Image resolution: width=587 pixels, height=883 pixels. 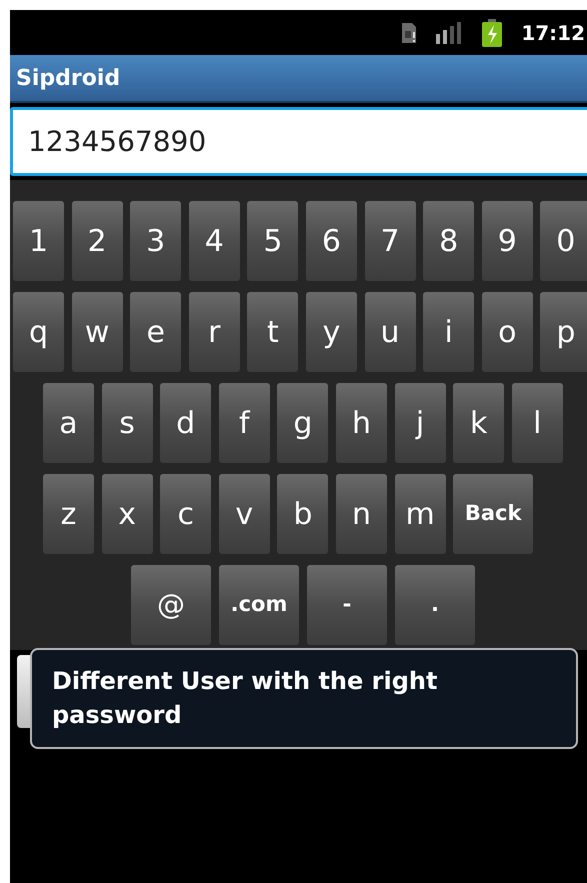 I want to click on signal-icon, so click(x=449, y=33).